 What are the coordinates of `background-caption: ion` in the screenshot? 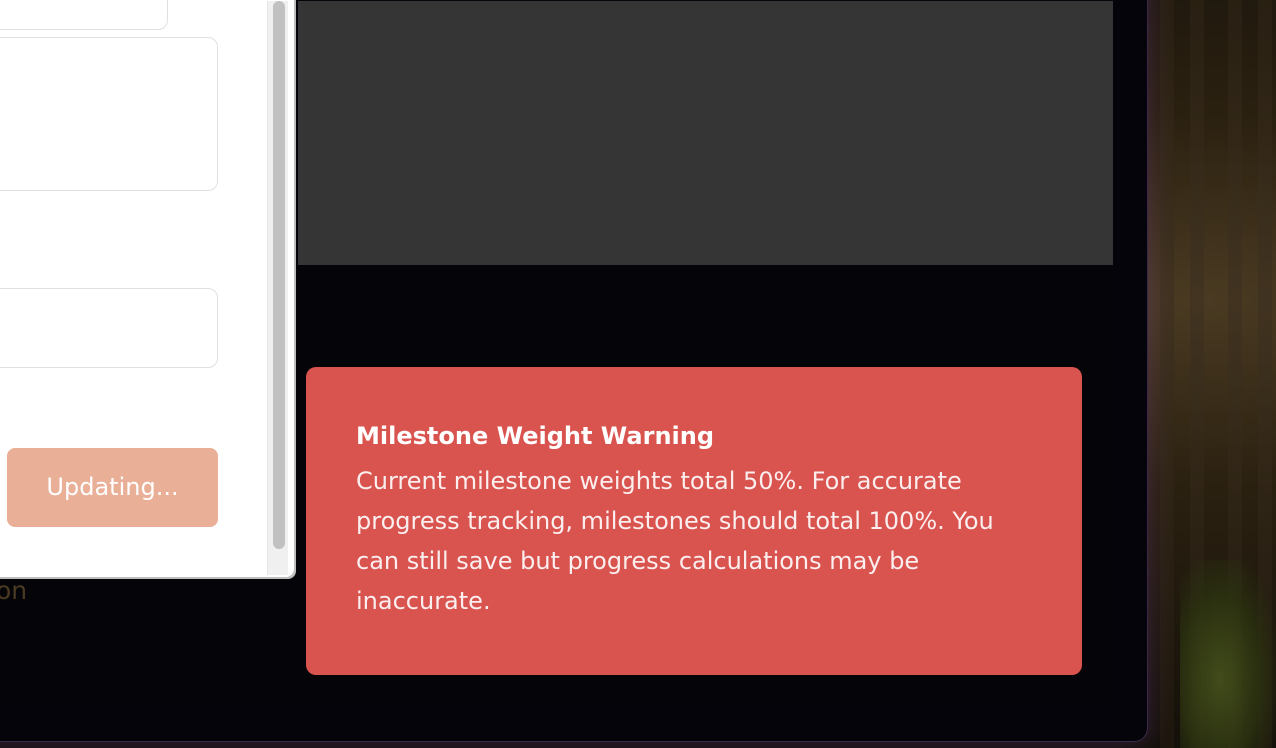 It's located at (14, 590).